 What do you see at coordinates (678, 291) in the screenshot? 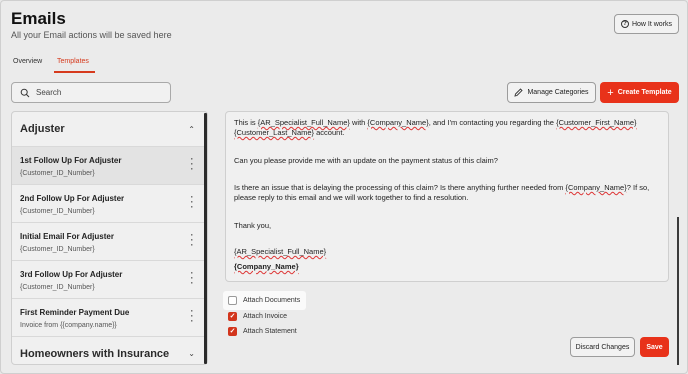
I see `page-scrollbar` at bounding box center [678, 291].